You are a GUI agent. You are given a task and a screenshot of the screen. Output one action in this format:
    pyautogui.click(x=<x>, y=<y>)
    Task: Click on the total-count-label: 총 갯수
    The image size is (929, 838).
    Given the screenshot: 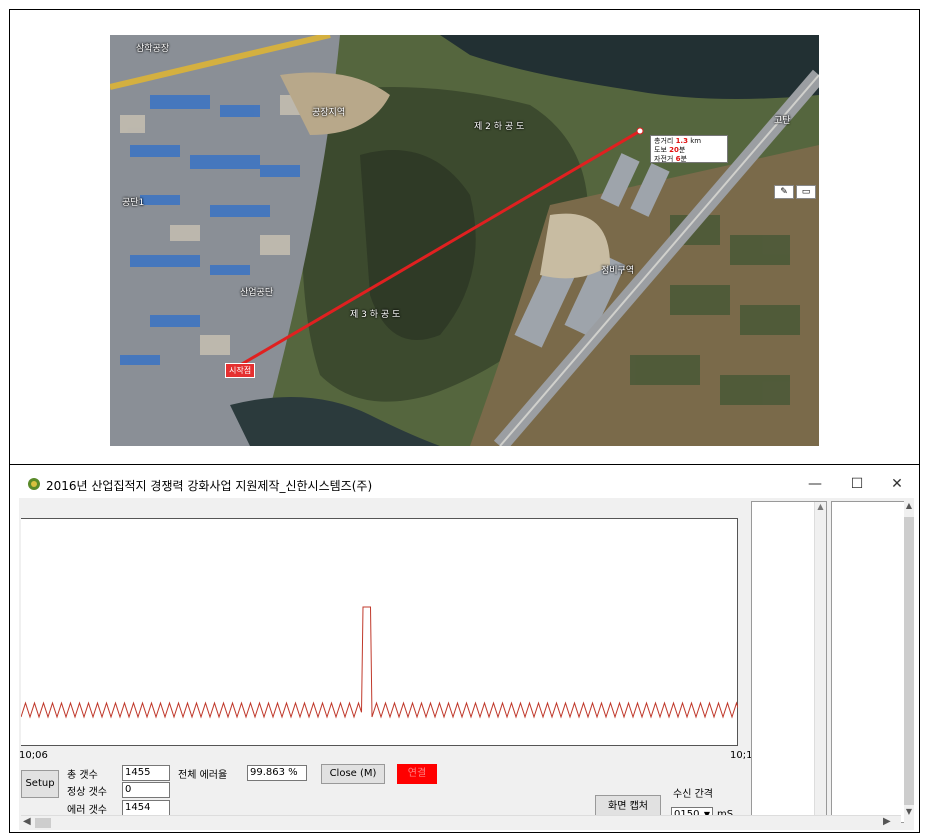 What is the action you would take?
    pyautogui.click(x=82, y=775)
    